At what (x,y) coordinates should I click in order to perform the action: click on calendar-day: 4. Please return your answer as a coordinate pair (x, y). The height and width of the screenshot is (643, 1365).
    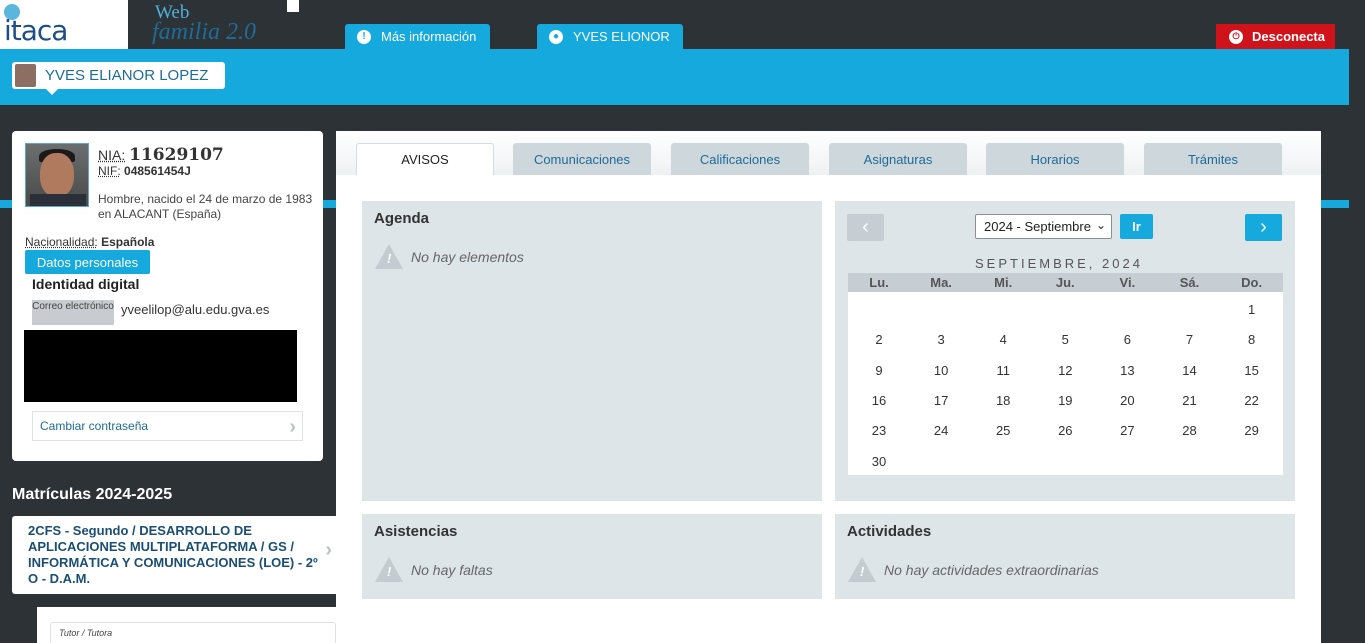
    Looking at the image, I should click on (1003, 339).